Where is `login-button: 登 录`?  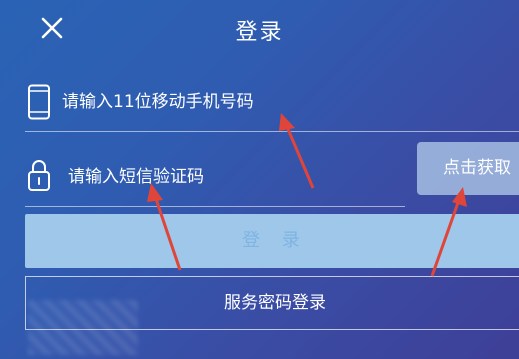
login-button: 登 录 is located at coordinates (272, 241).